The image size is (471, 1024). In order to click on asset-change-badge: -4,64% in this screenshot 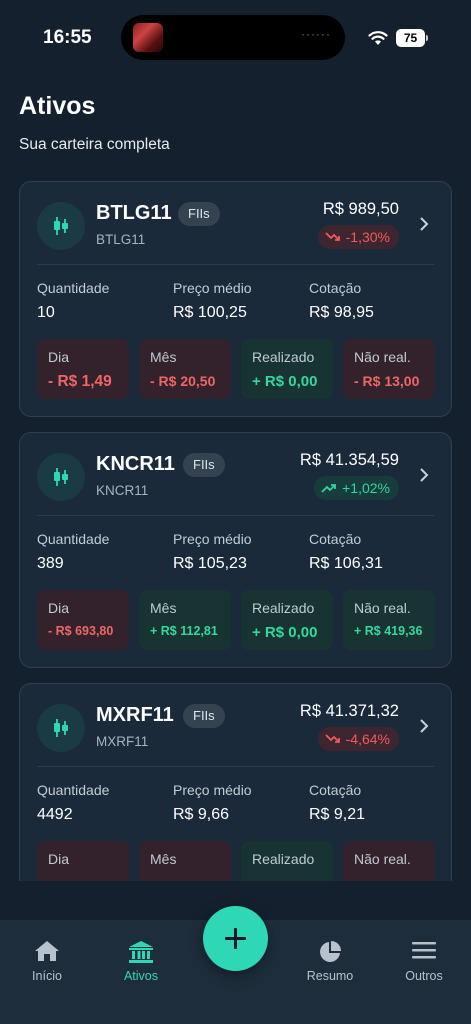, I will do `click(358, 739)`.